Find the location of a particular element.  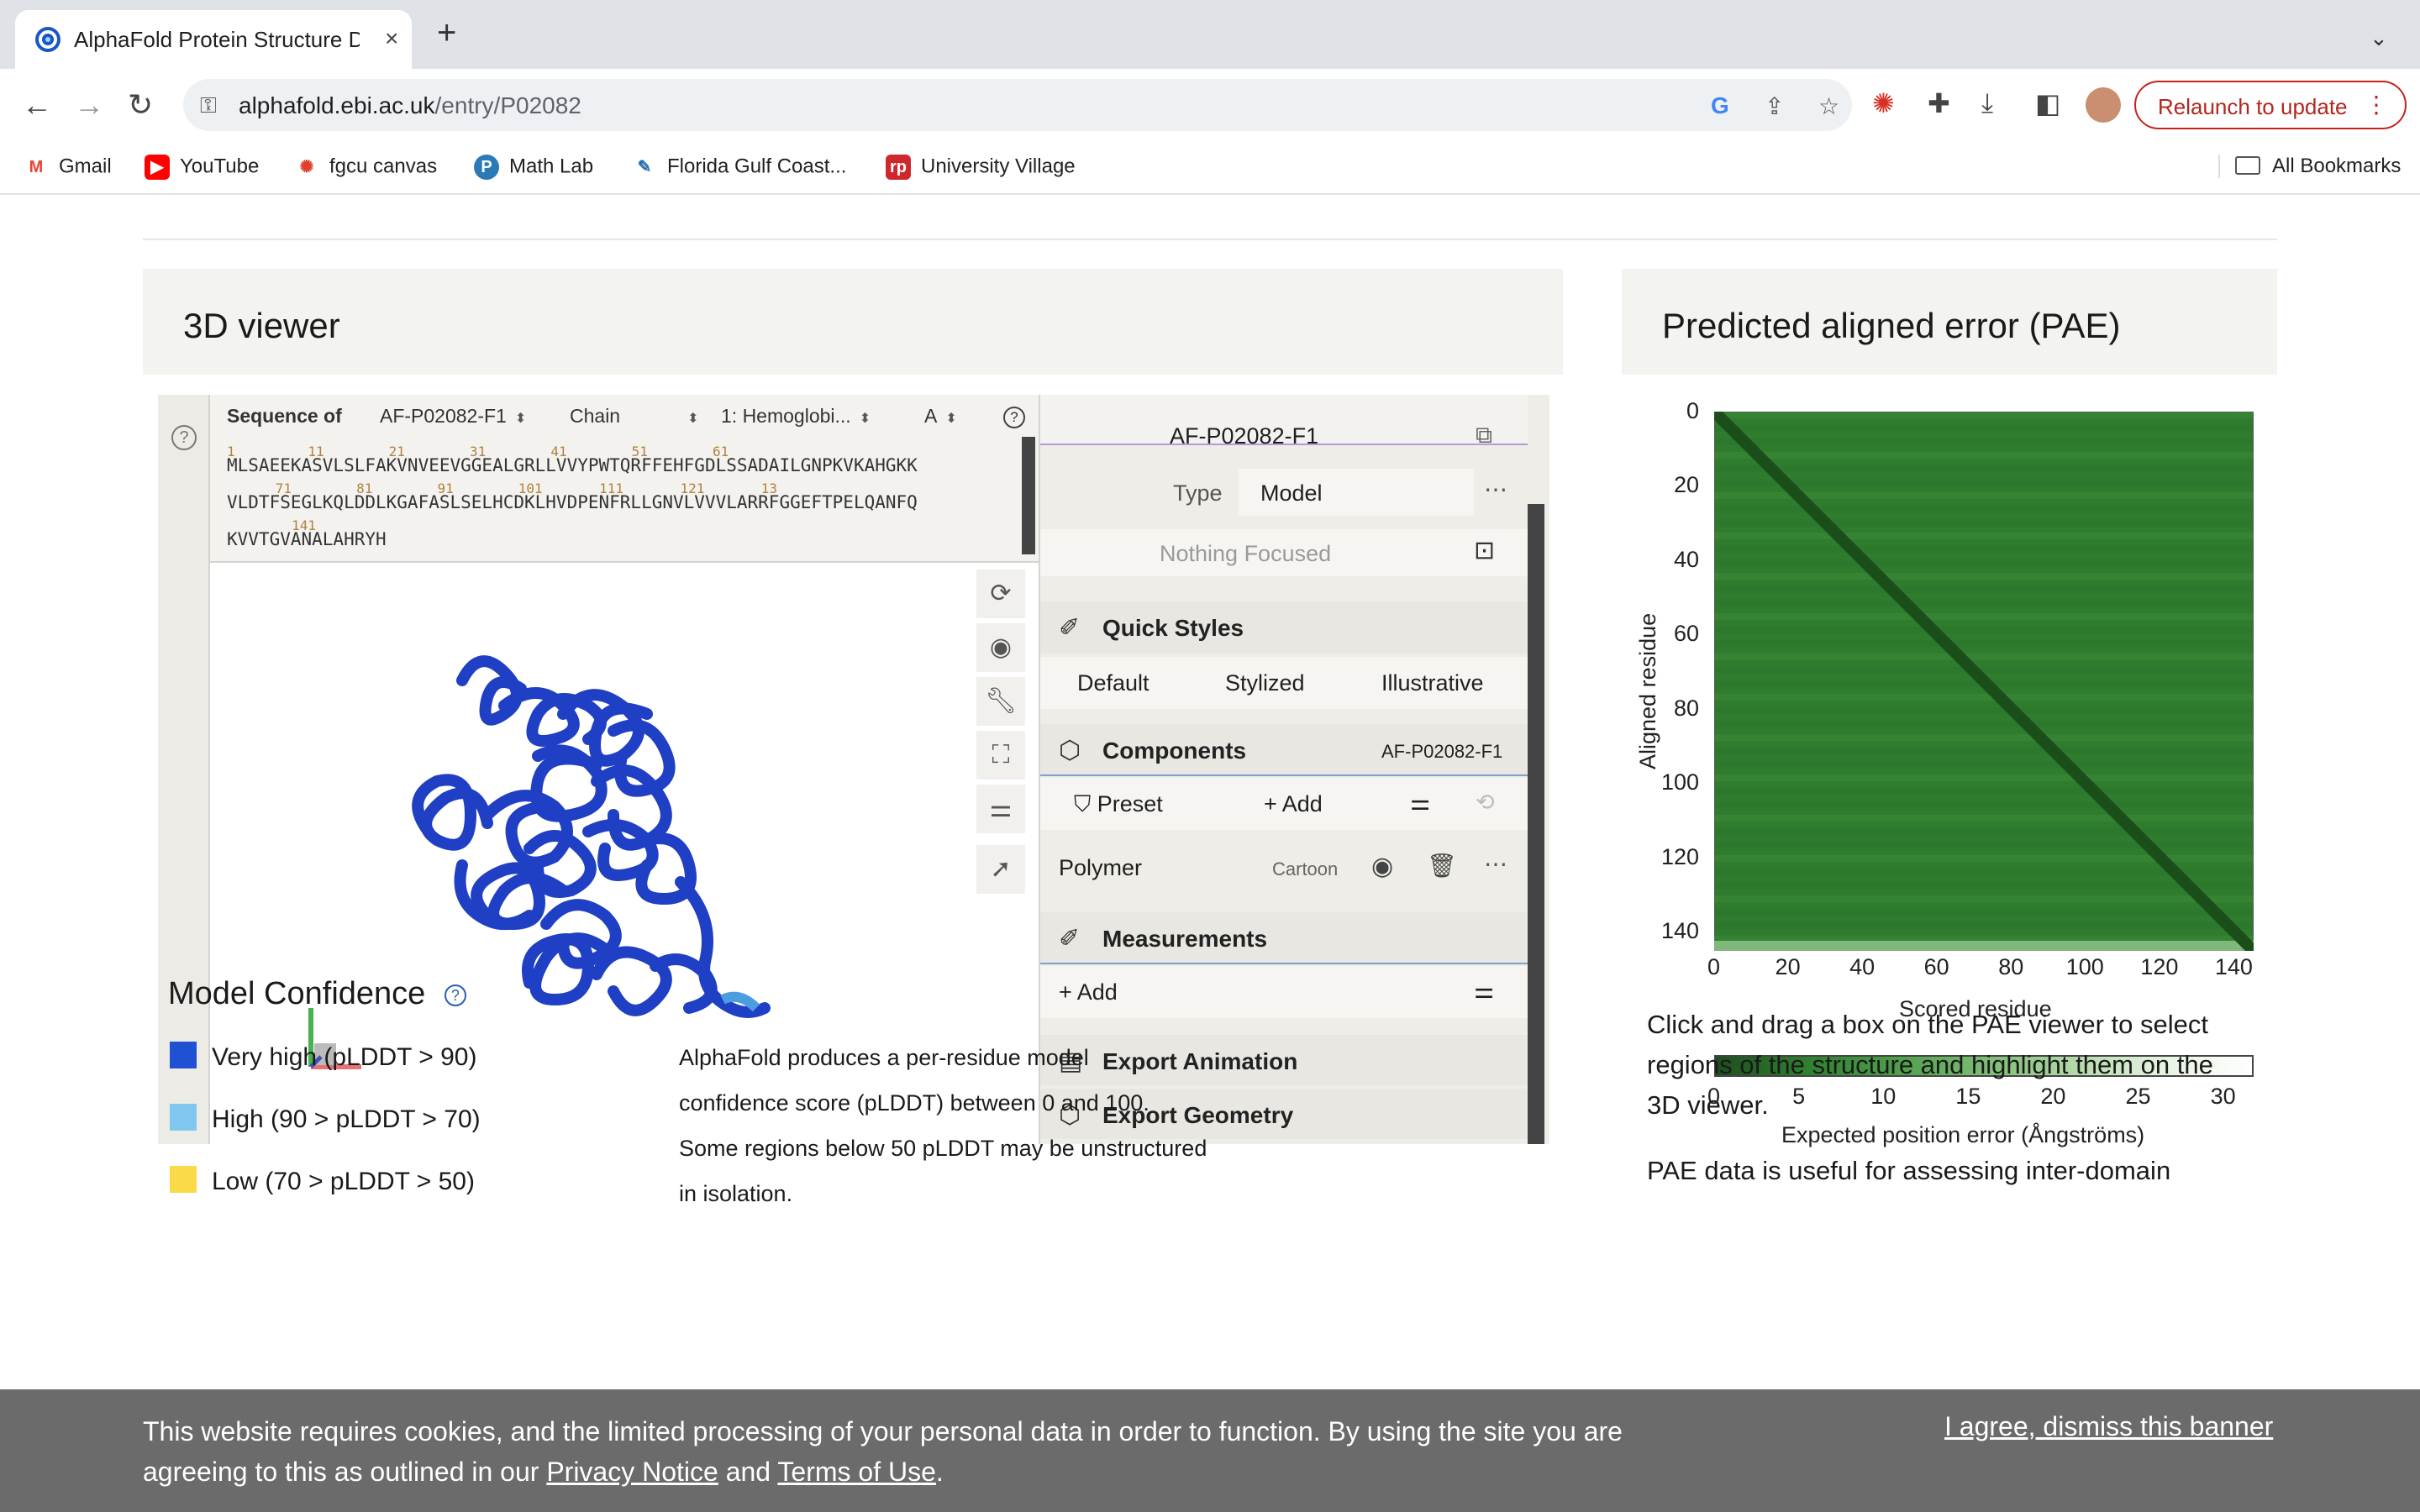

extension-icon: ✺ is located at coordinates (1883, 103).